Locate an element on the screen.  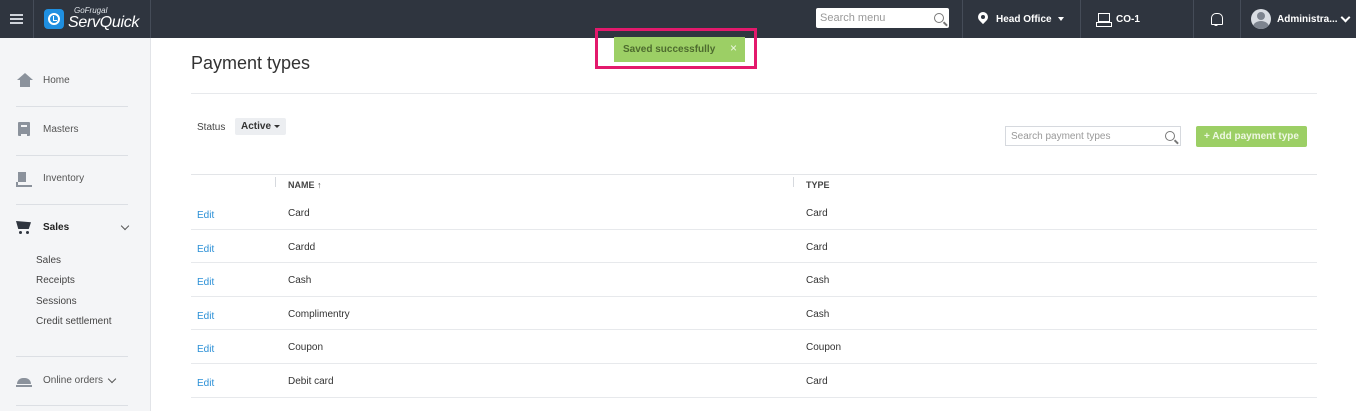
brand-logo: GoFrugal ServQuick is located at coordinates (92, 19).